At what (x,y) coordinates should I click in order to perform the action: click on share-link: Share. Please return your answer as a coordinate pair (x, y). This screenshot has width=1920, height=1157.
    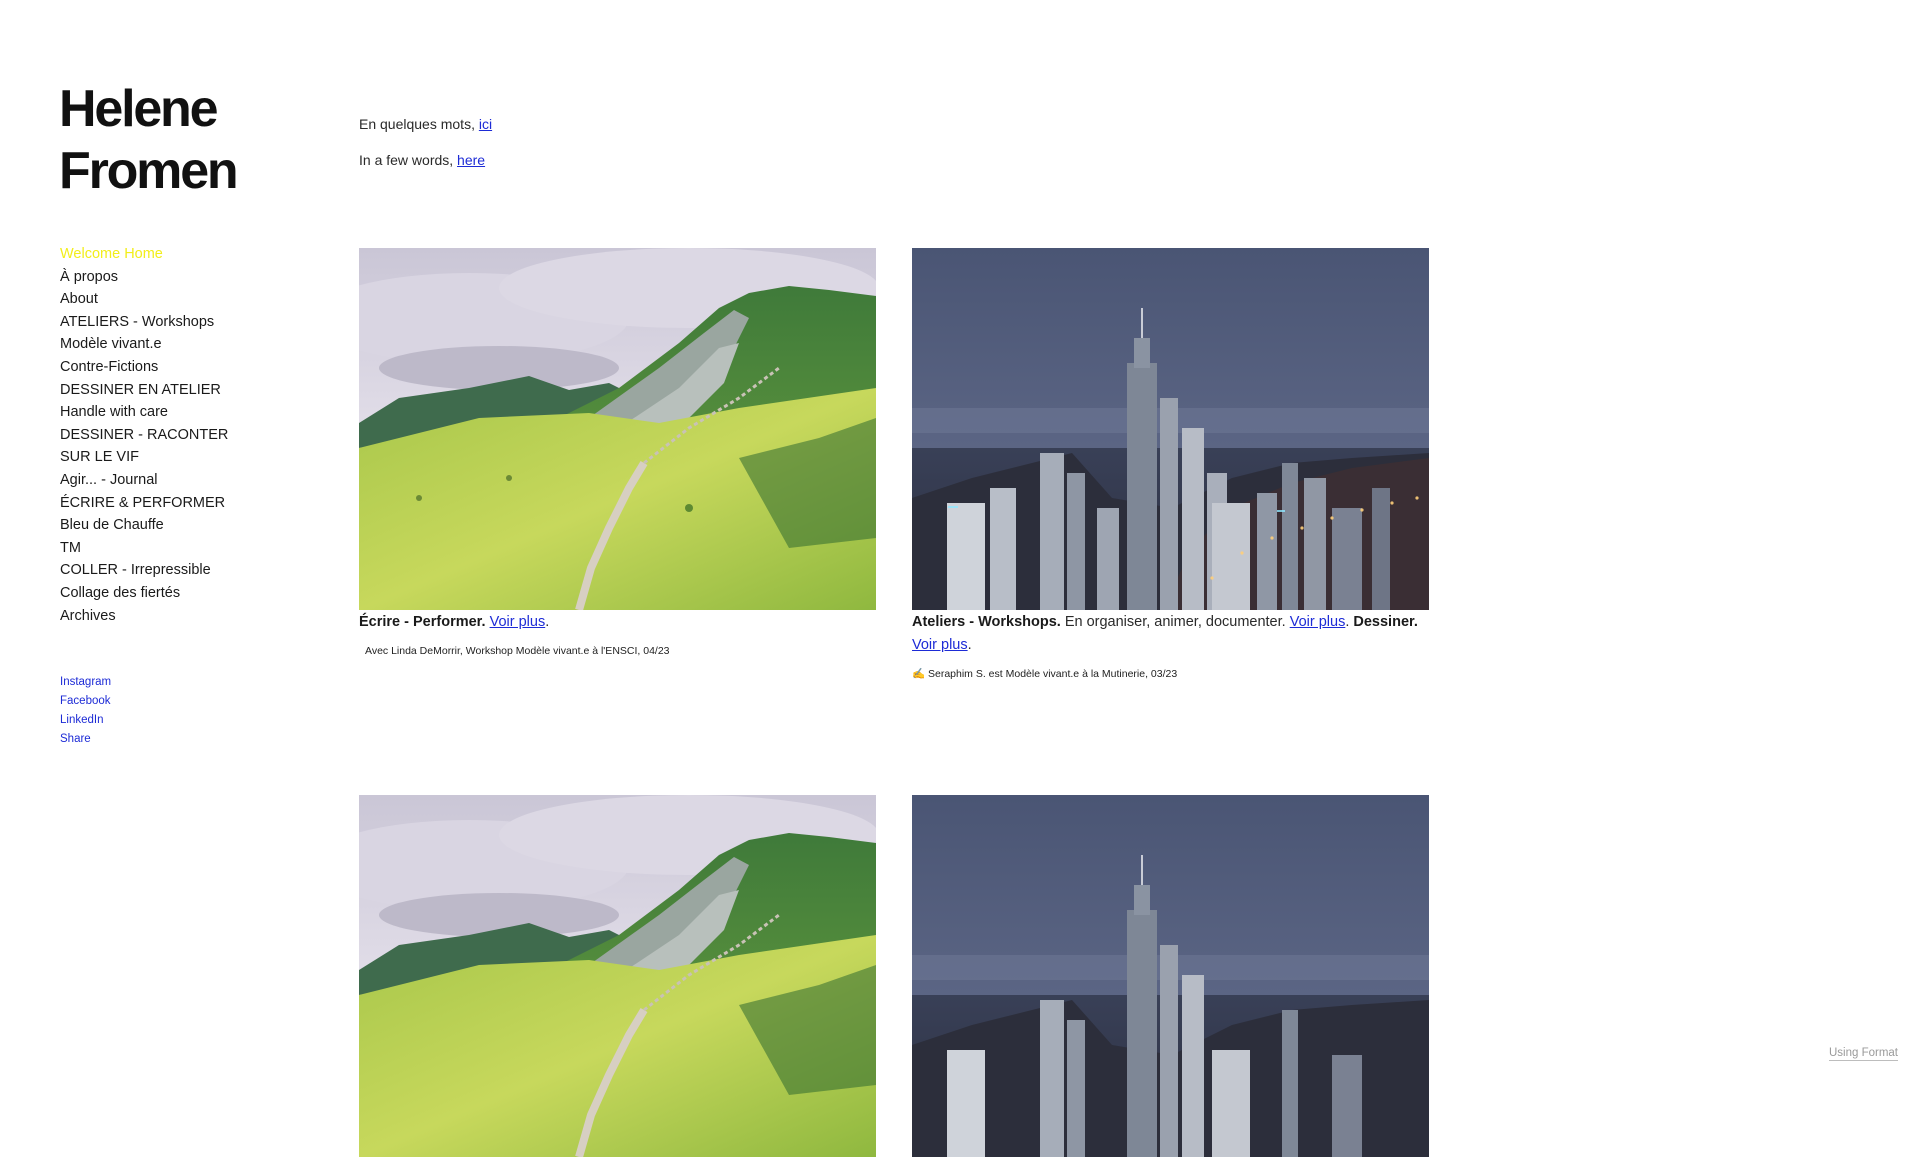
    Looking at the image, I should click on (85, 739).